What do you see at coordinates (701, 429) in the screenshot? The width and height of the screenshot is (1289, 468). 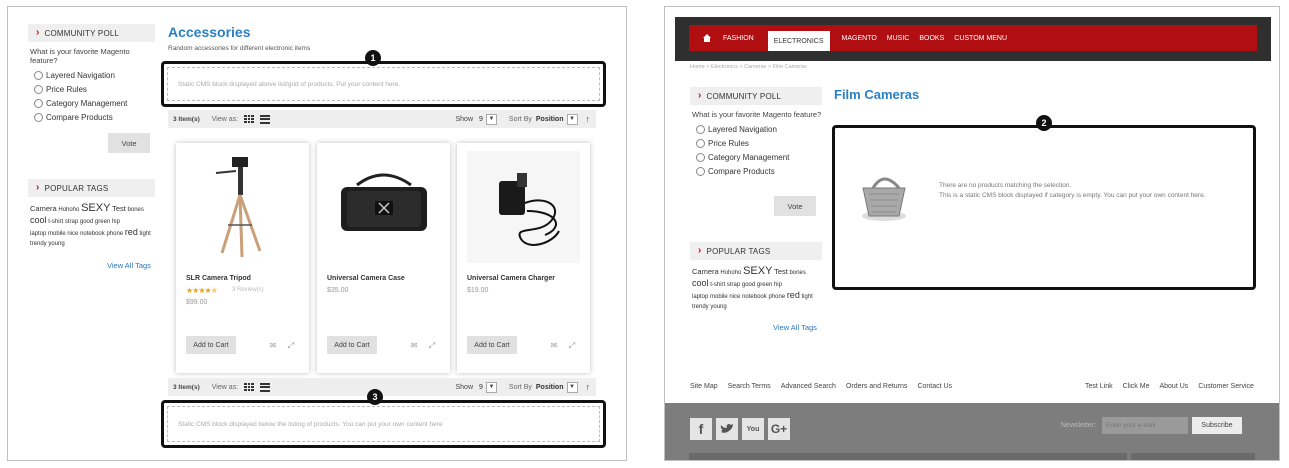 I see `facebook-icon: f` at bounding box center [701, 429].